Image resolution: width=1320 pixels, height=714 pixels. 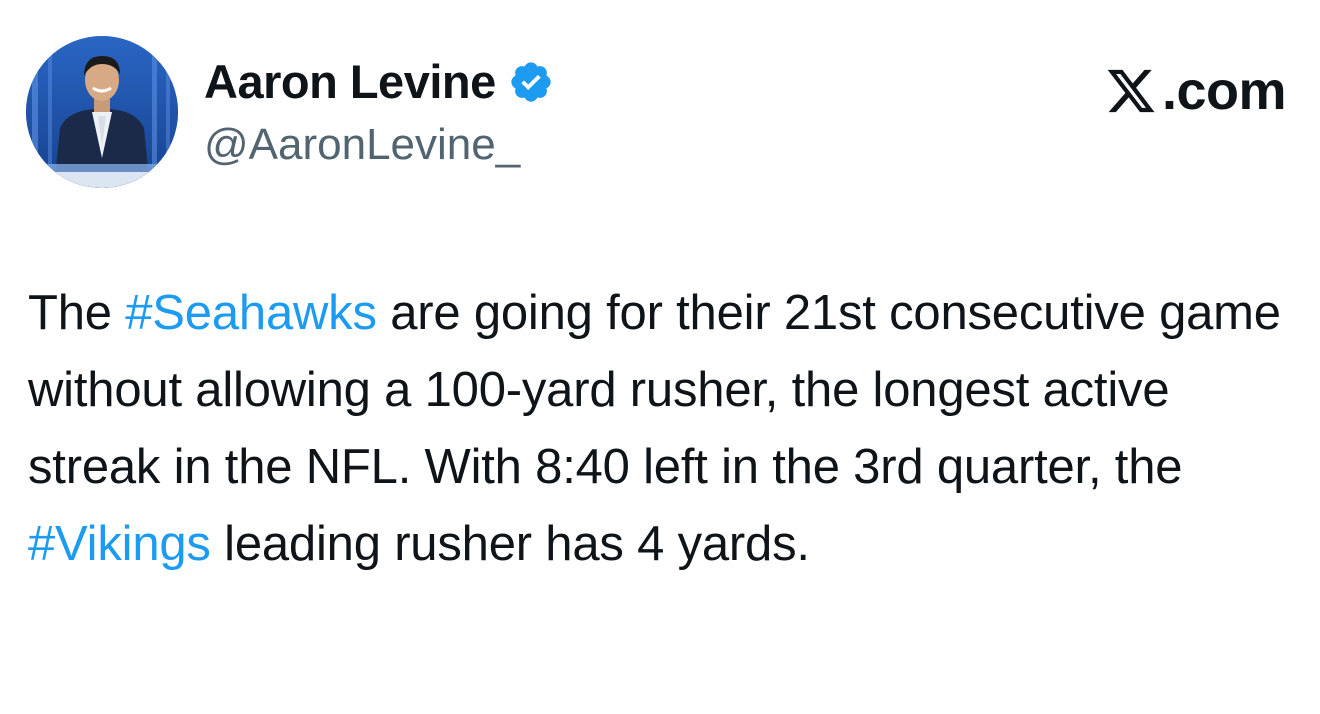 I want to click on author-name-row: Aaron Levine, so click(x=379, y=81).